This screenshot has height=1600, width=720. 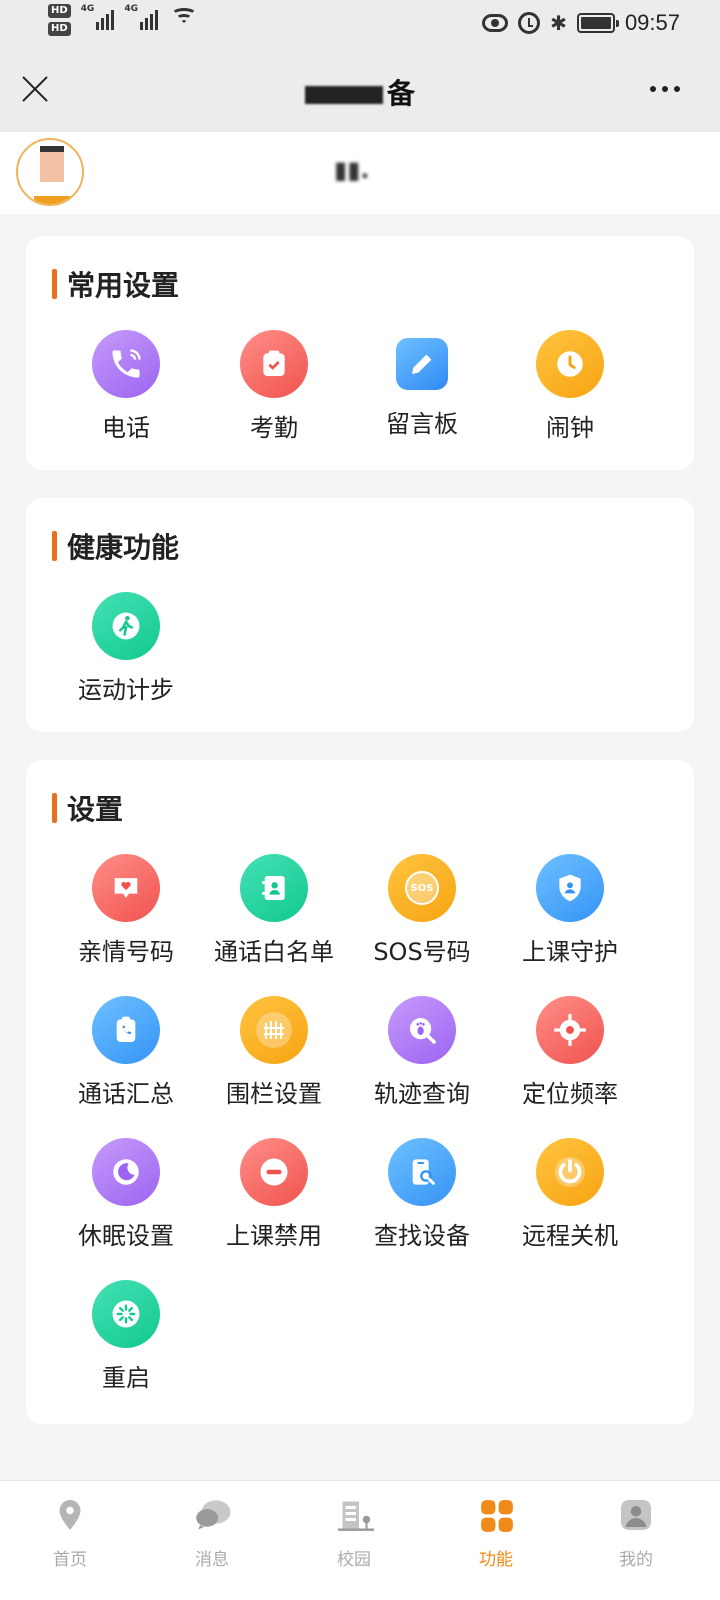 I want to click on sleep-moon-icon: z, so click(x=126, y=1172).